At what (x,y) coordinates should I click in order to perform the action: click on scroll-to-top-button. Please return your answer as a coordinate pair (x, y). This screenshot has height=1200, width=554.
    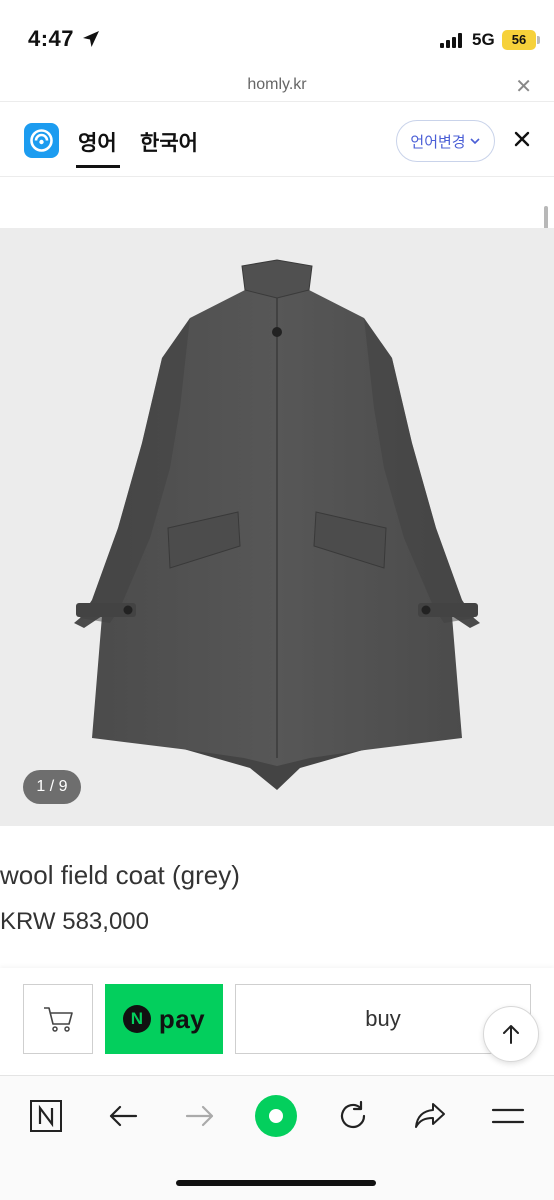
    Looking at the image, I should click on (511, 1034).